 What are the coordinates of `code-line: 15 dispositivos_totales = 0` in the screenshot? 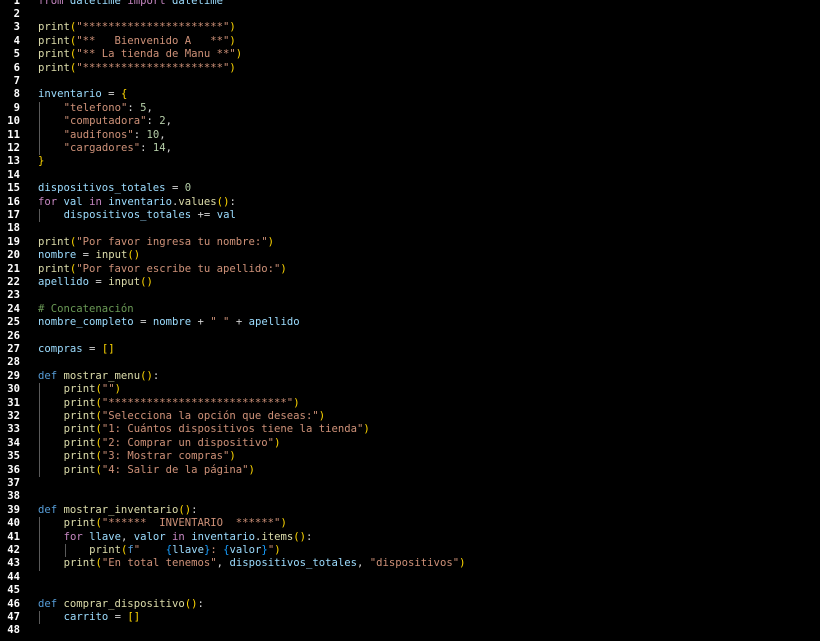 It's located at (410, 188).